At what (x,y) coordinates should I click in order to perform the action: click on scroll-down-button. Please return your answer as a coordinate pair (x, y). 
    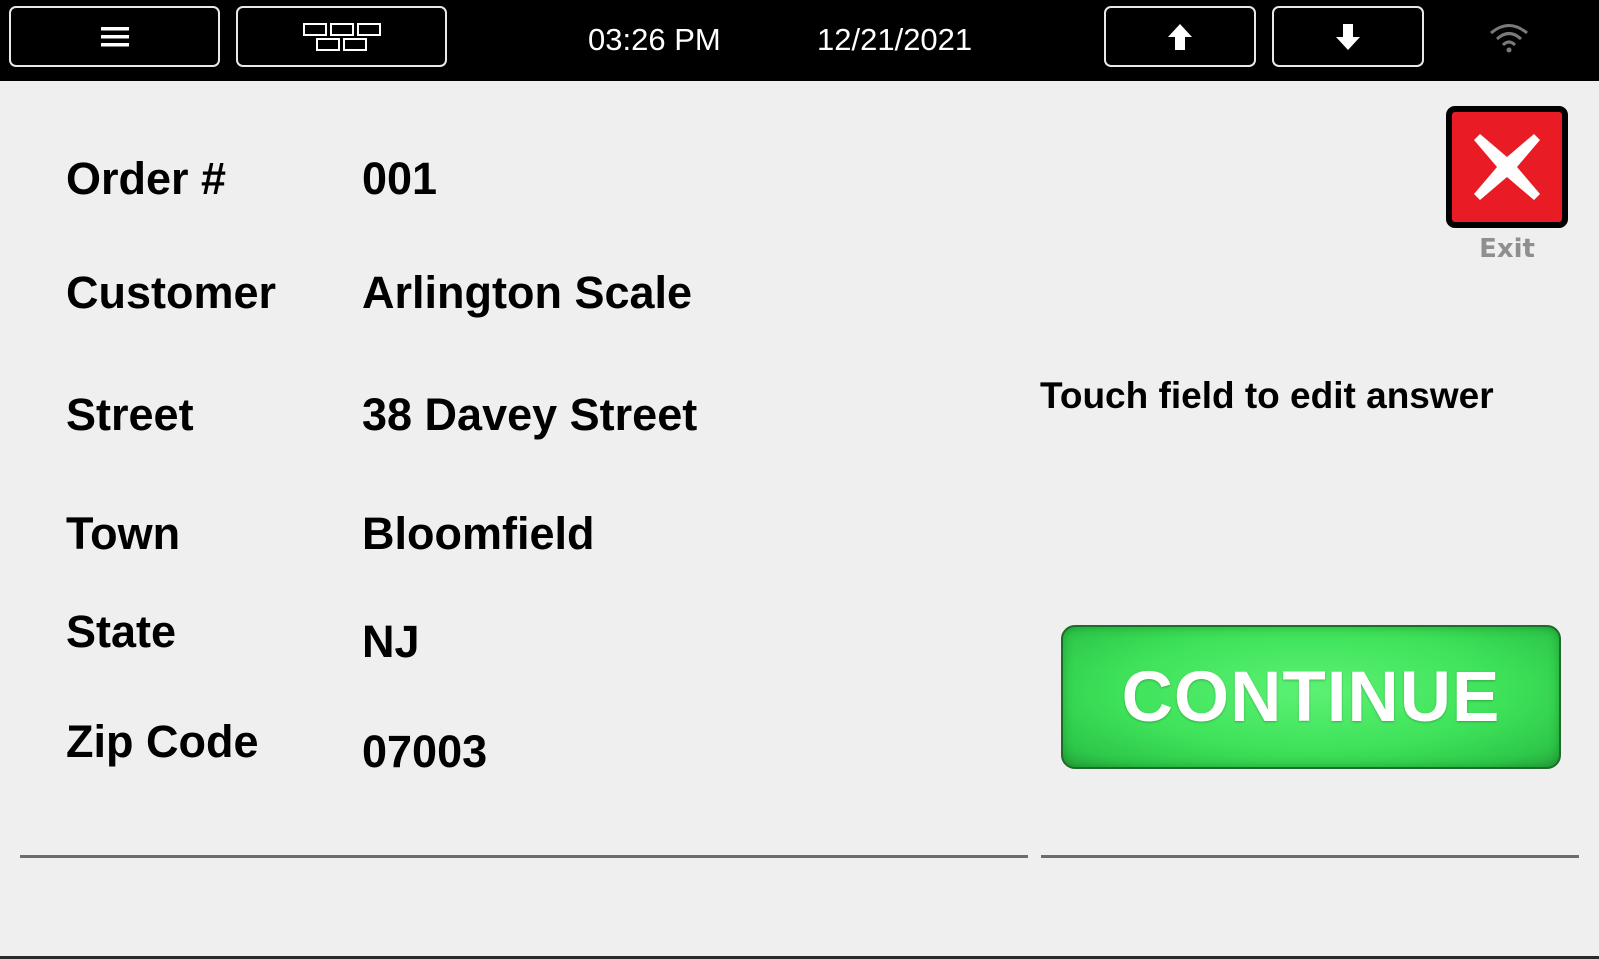
    Looking at the image, I should click on (1348, 36).